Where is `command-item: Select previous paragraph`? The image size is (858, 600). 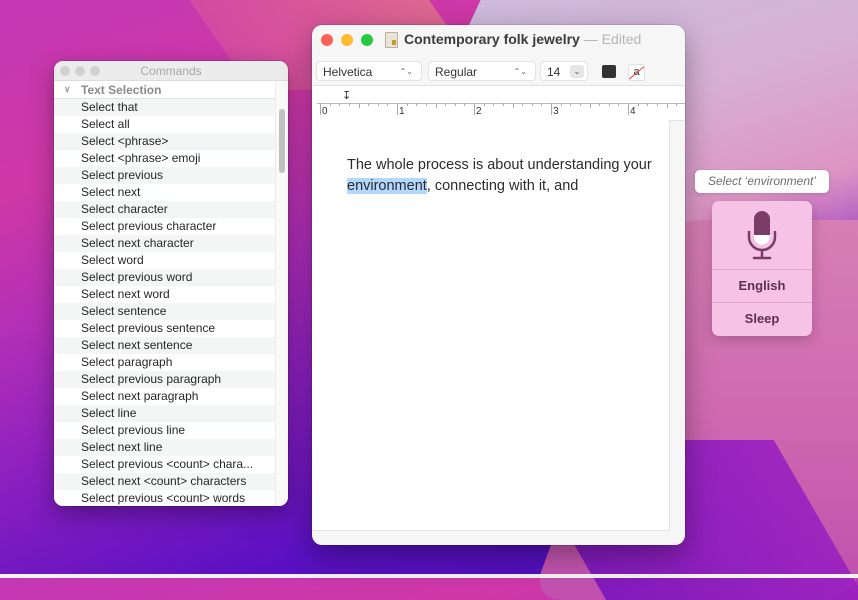
command-item: Select previous paragraph is located at coordinates (165, 379).